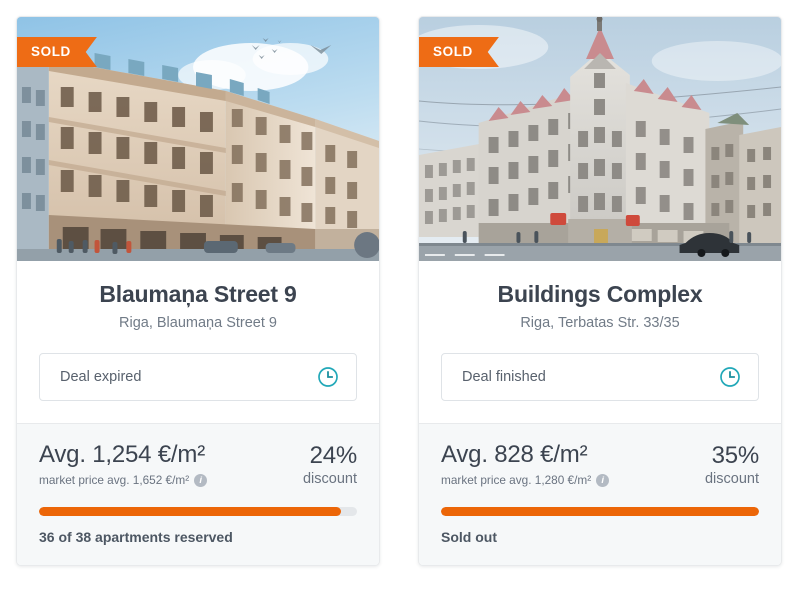  Describe the element at coordinates (469, 536) in the screenshot. I see `reservation-status-text: Sold out` at that location.